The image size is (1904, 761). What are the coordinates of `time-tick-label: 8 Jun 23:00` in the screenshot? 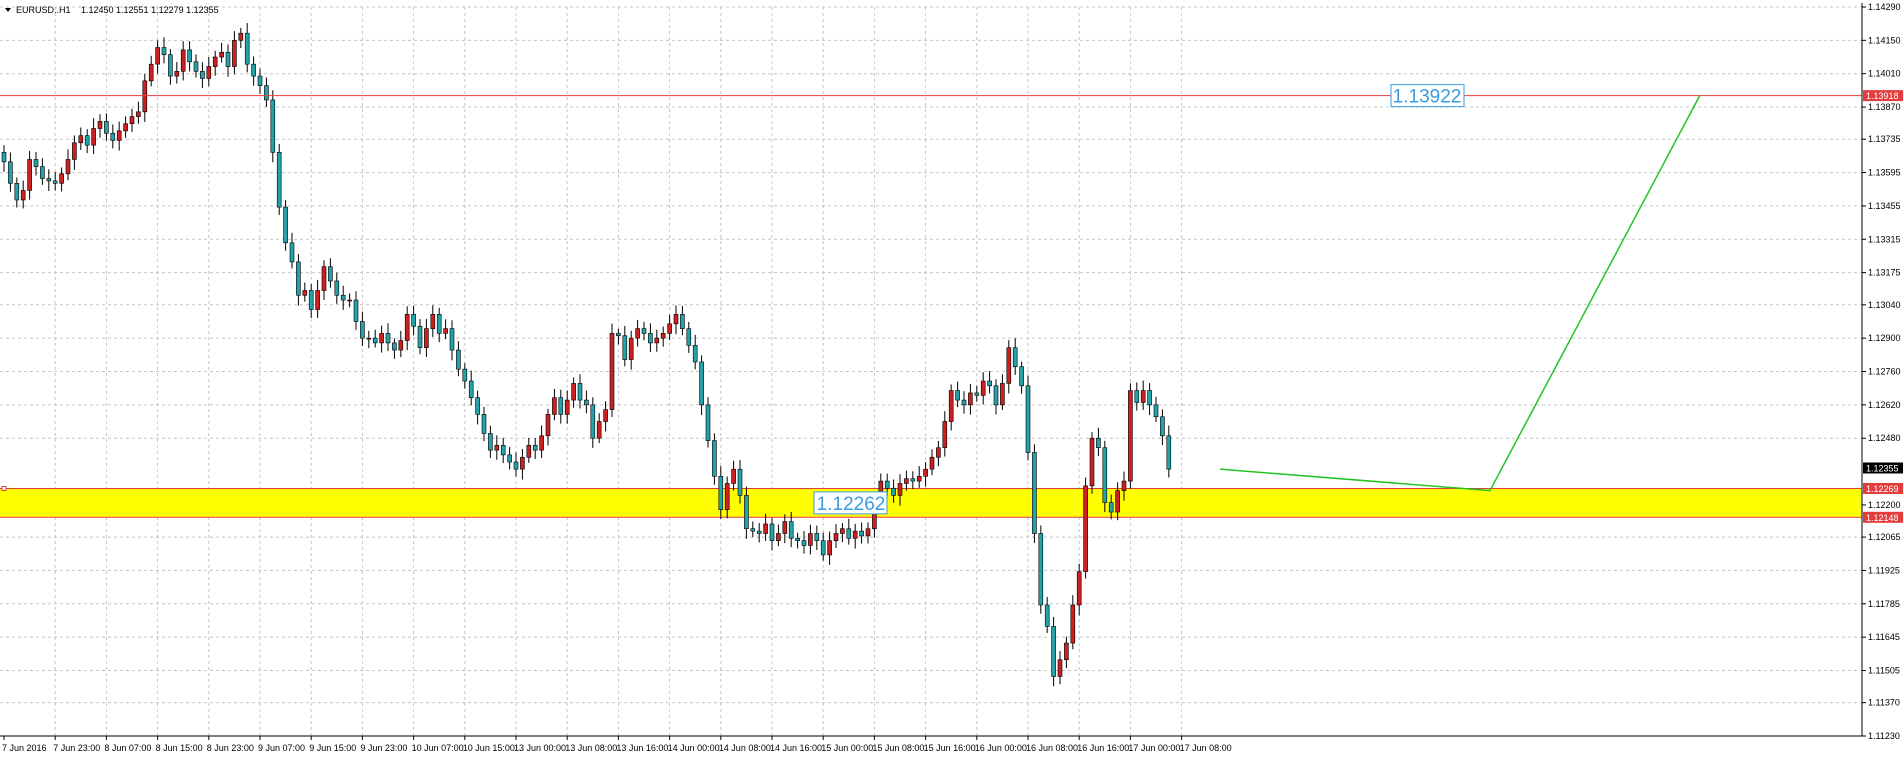 It's located at (230, 748).